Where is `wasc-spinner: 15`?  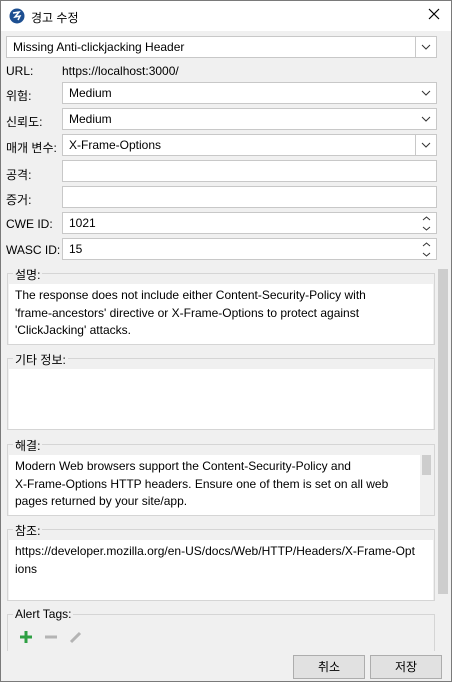
wasc-spinner: 15 is located at coordinates (249, 249).